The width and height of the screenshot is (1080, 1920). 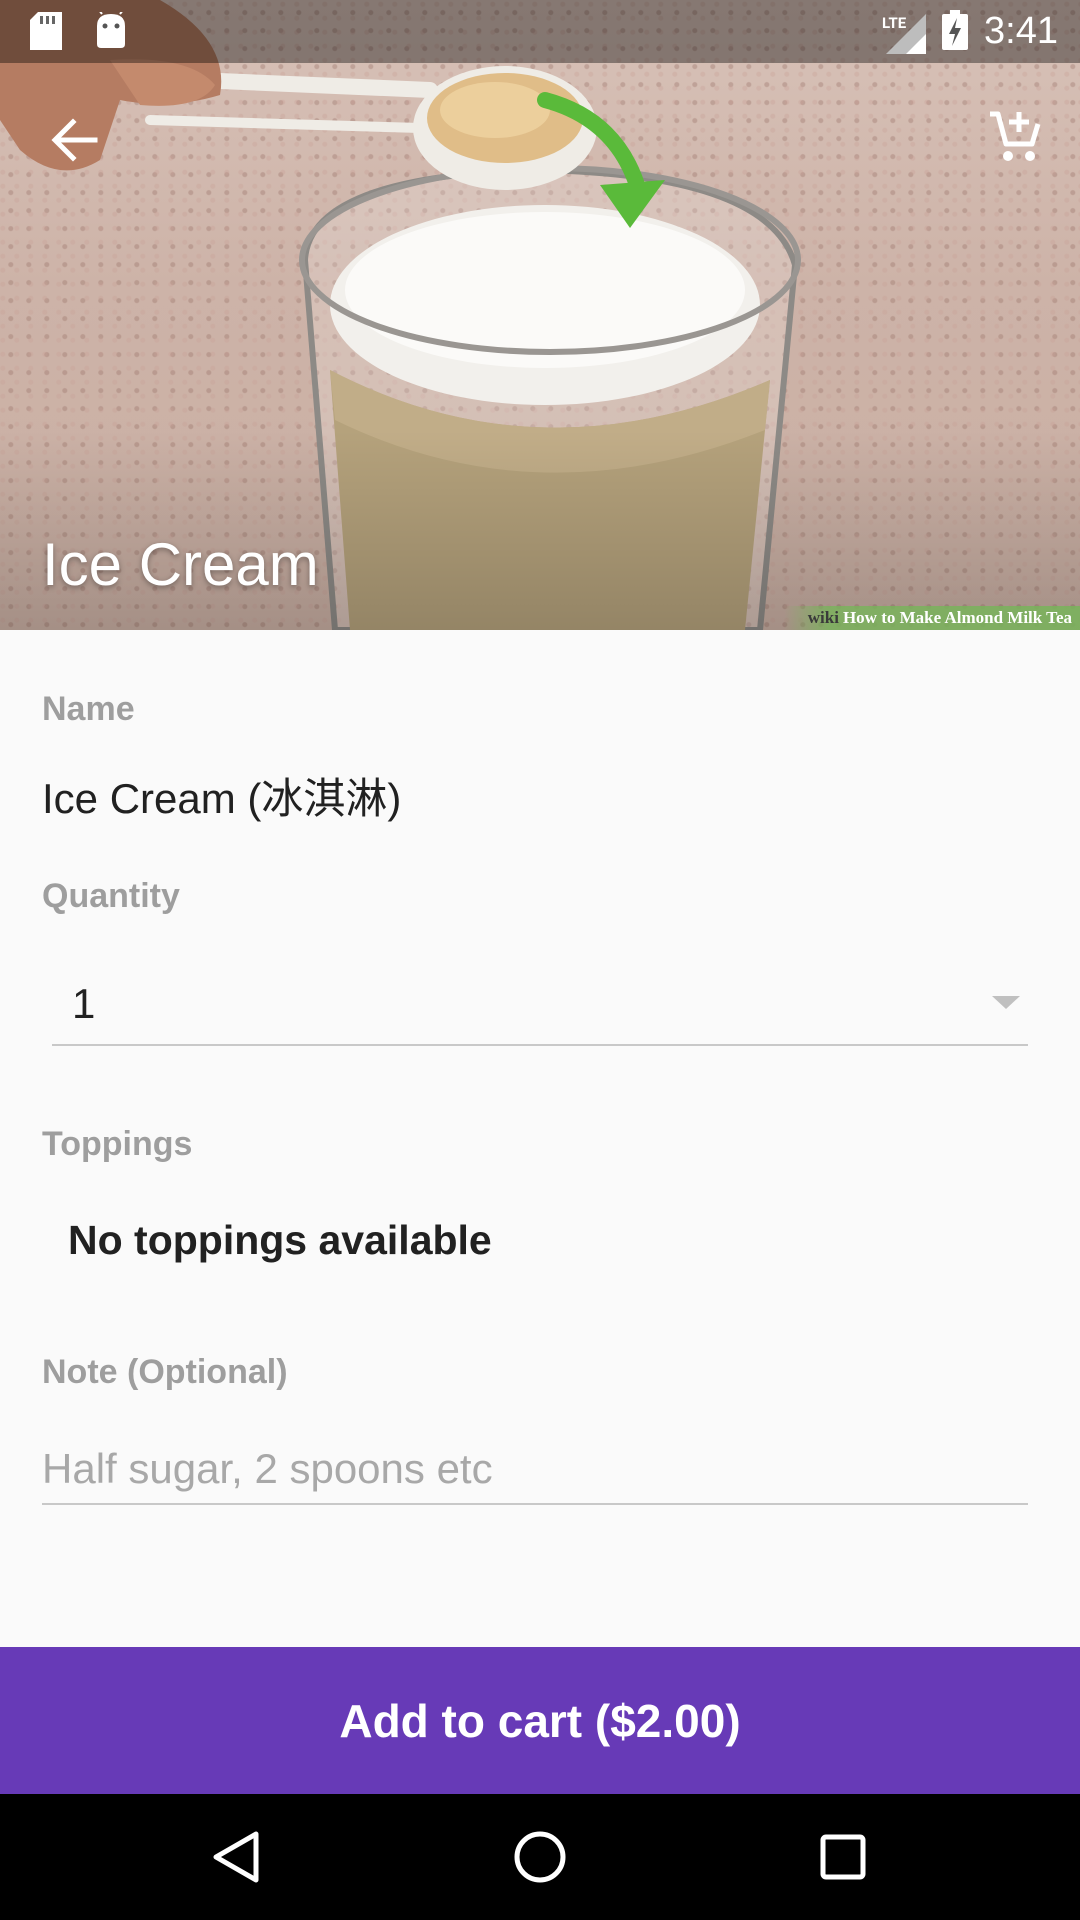 I want to click on android-icon, so click(x=111, y=31).